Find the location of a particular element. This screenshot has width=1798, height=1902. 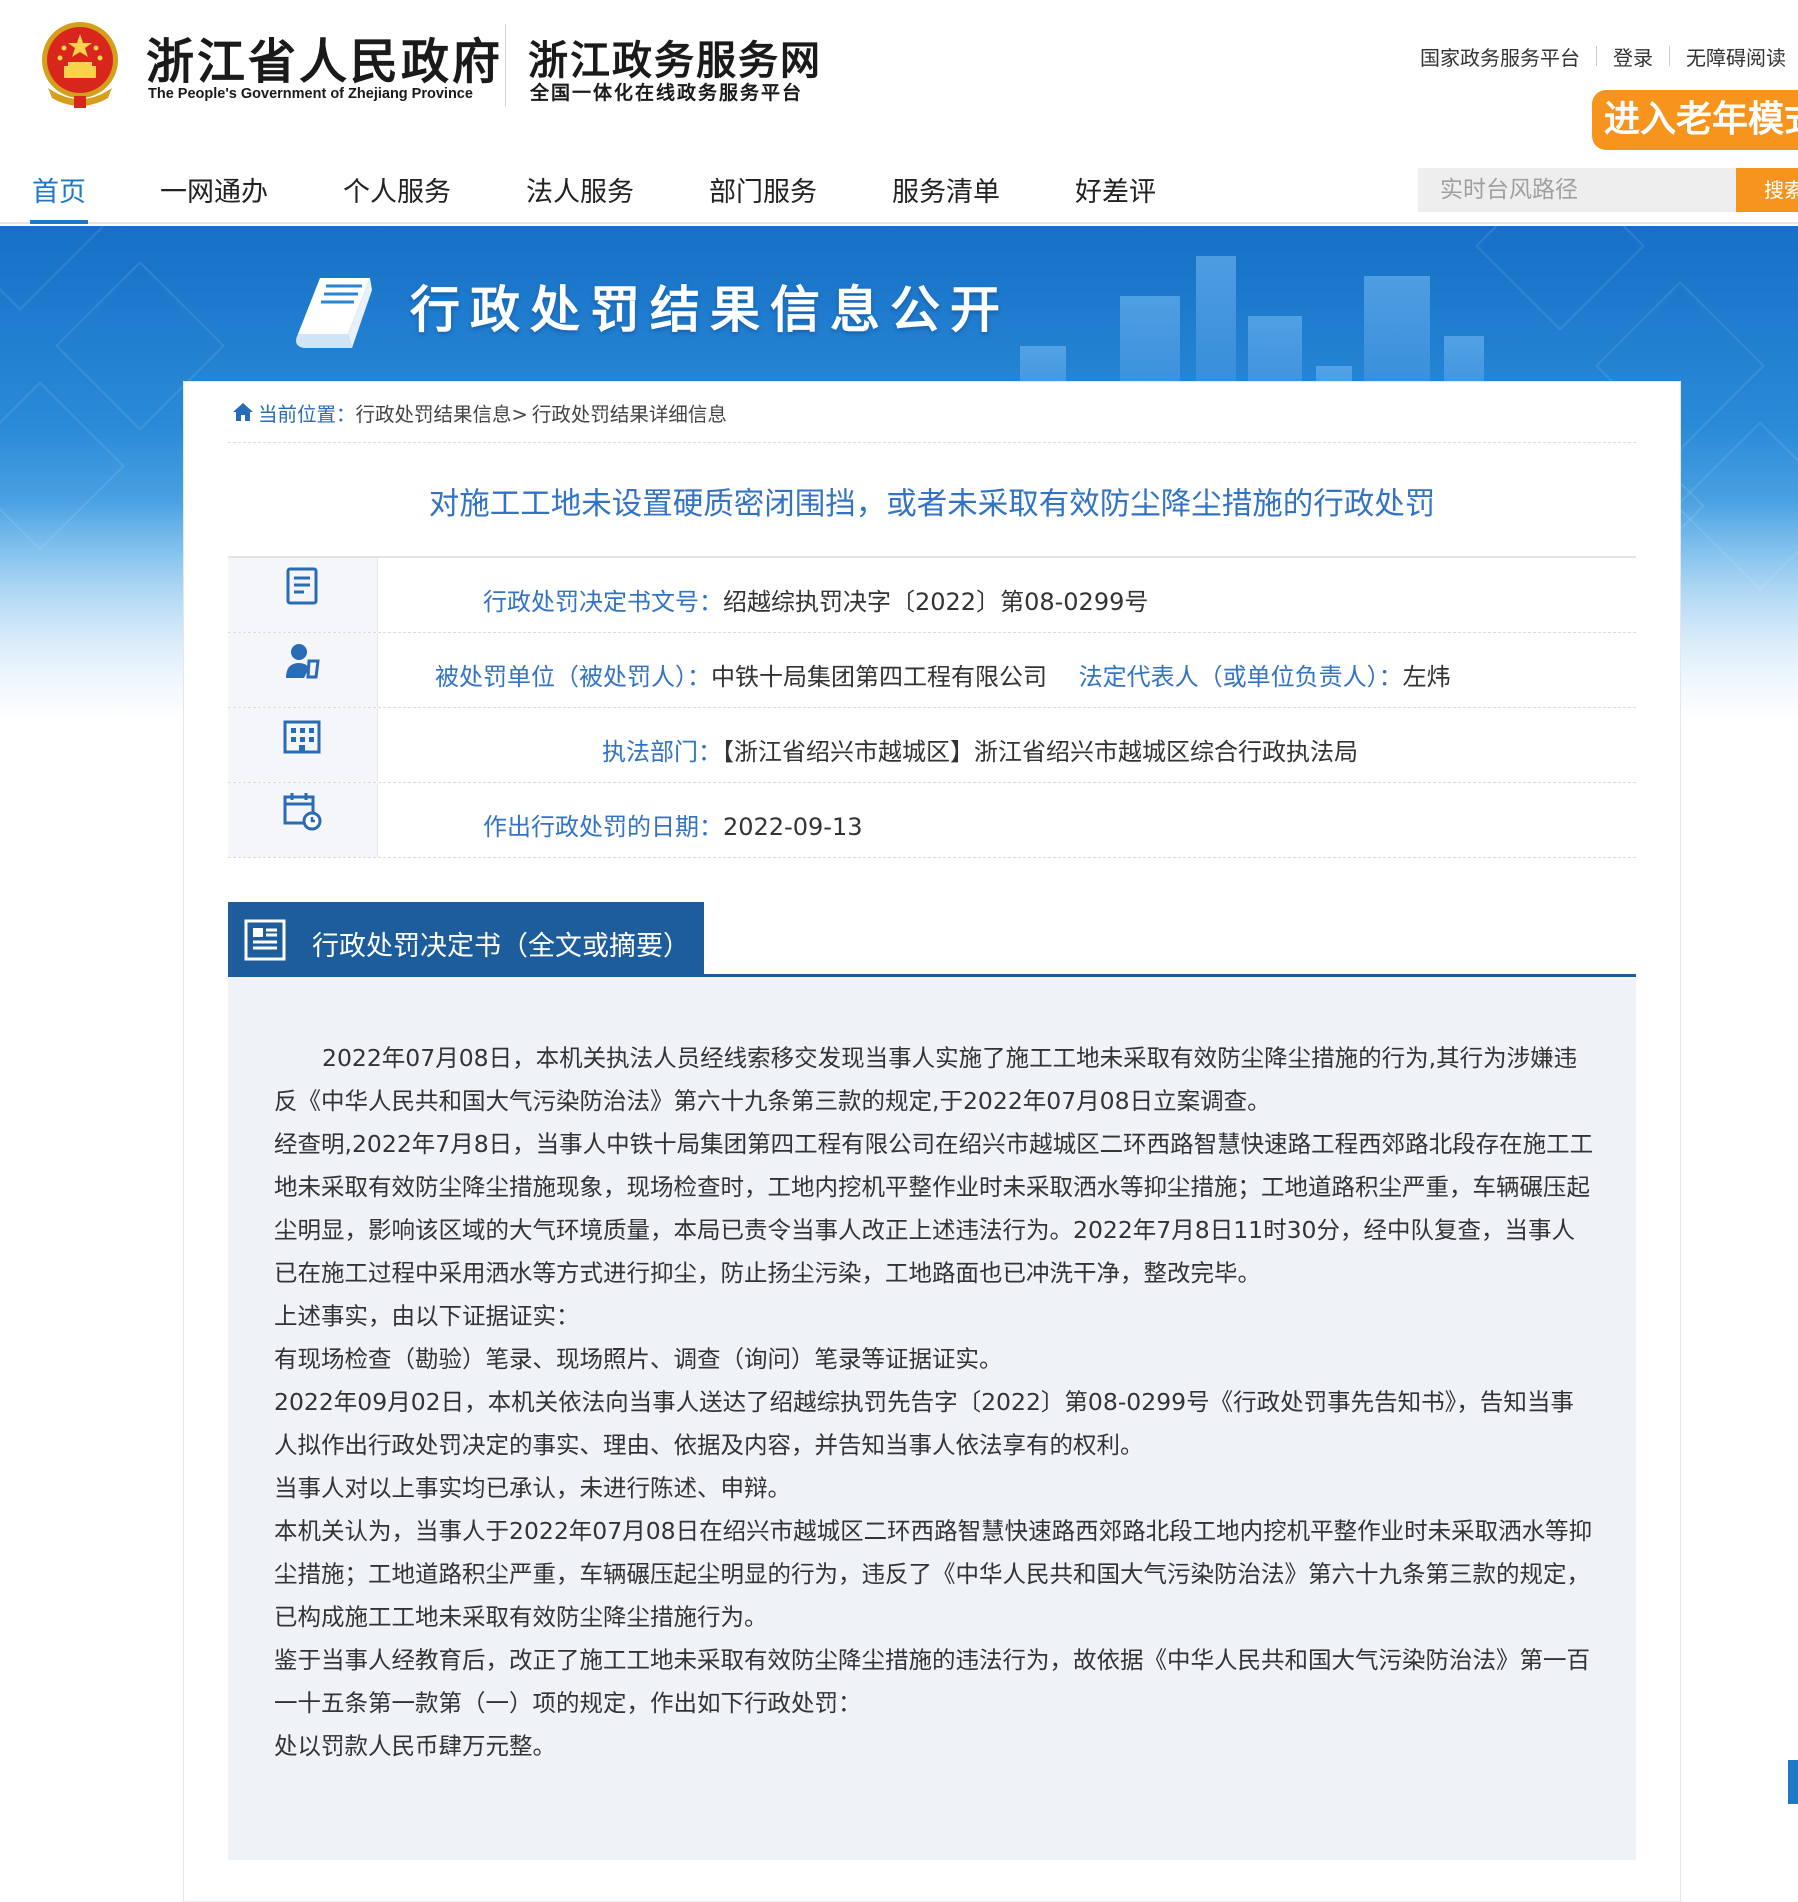

calendar-clock-icon is located at coordinates (302, 812).